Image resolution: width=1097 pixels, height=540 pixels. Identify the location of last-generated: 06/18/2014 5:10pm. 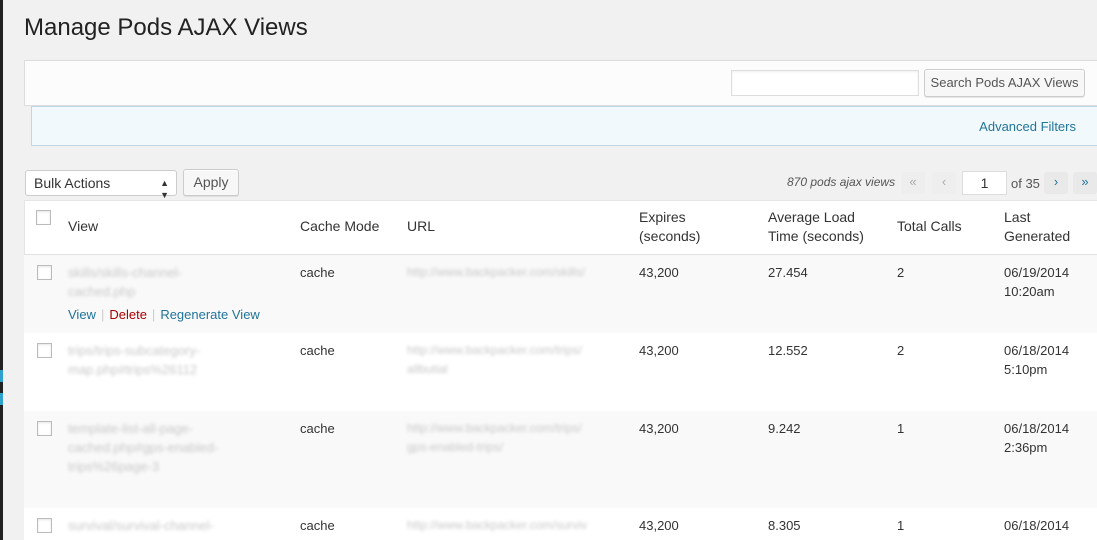
(1037, 360).